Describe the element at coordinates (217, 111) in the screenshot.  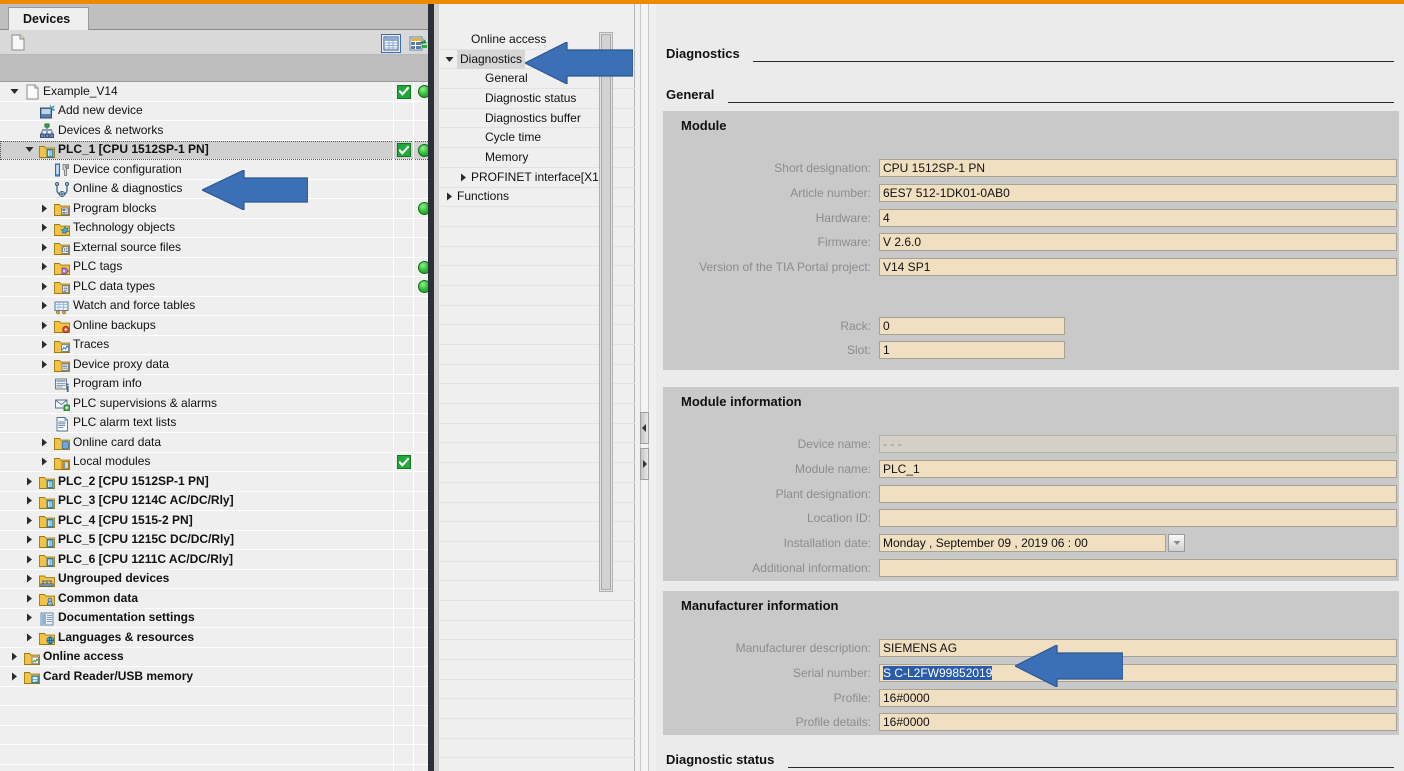
I see `tree-item-add-new-device: Add new device` at that location.